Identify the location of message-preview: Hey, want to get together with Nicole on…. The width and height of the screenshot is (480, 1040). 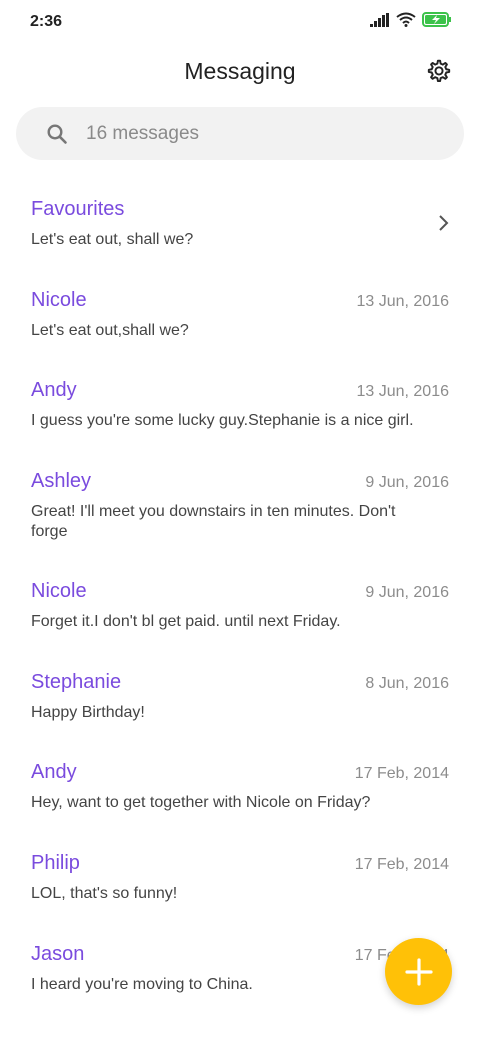
(201, 803).